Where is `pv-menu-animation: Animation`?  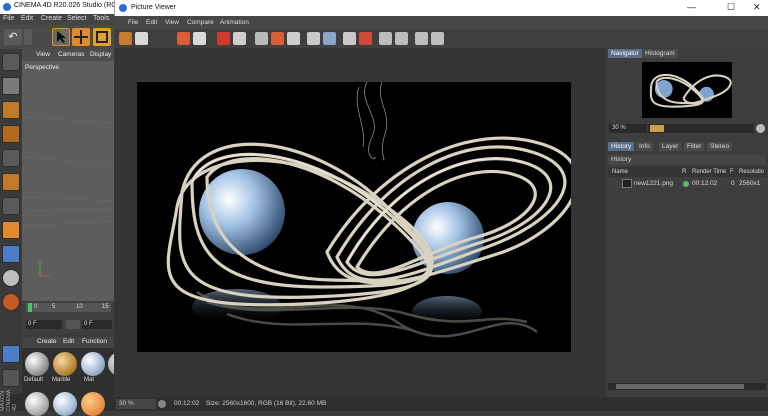 pv-menu-animation: Animation is located at coordinates (234, 22).